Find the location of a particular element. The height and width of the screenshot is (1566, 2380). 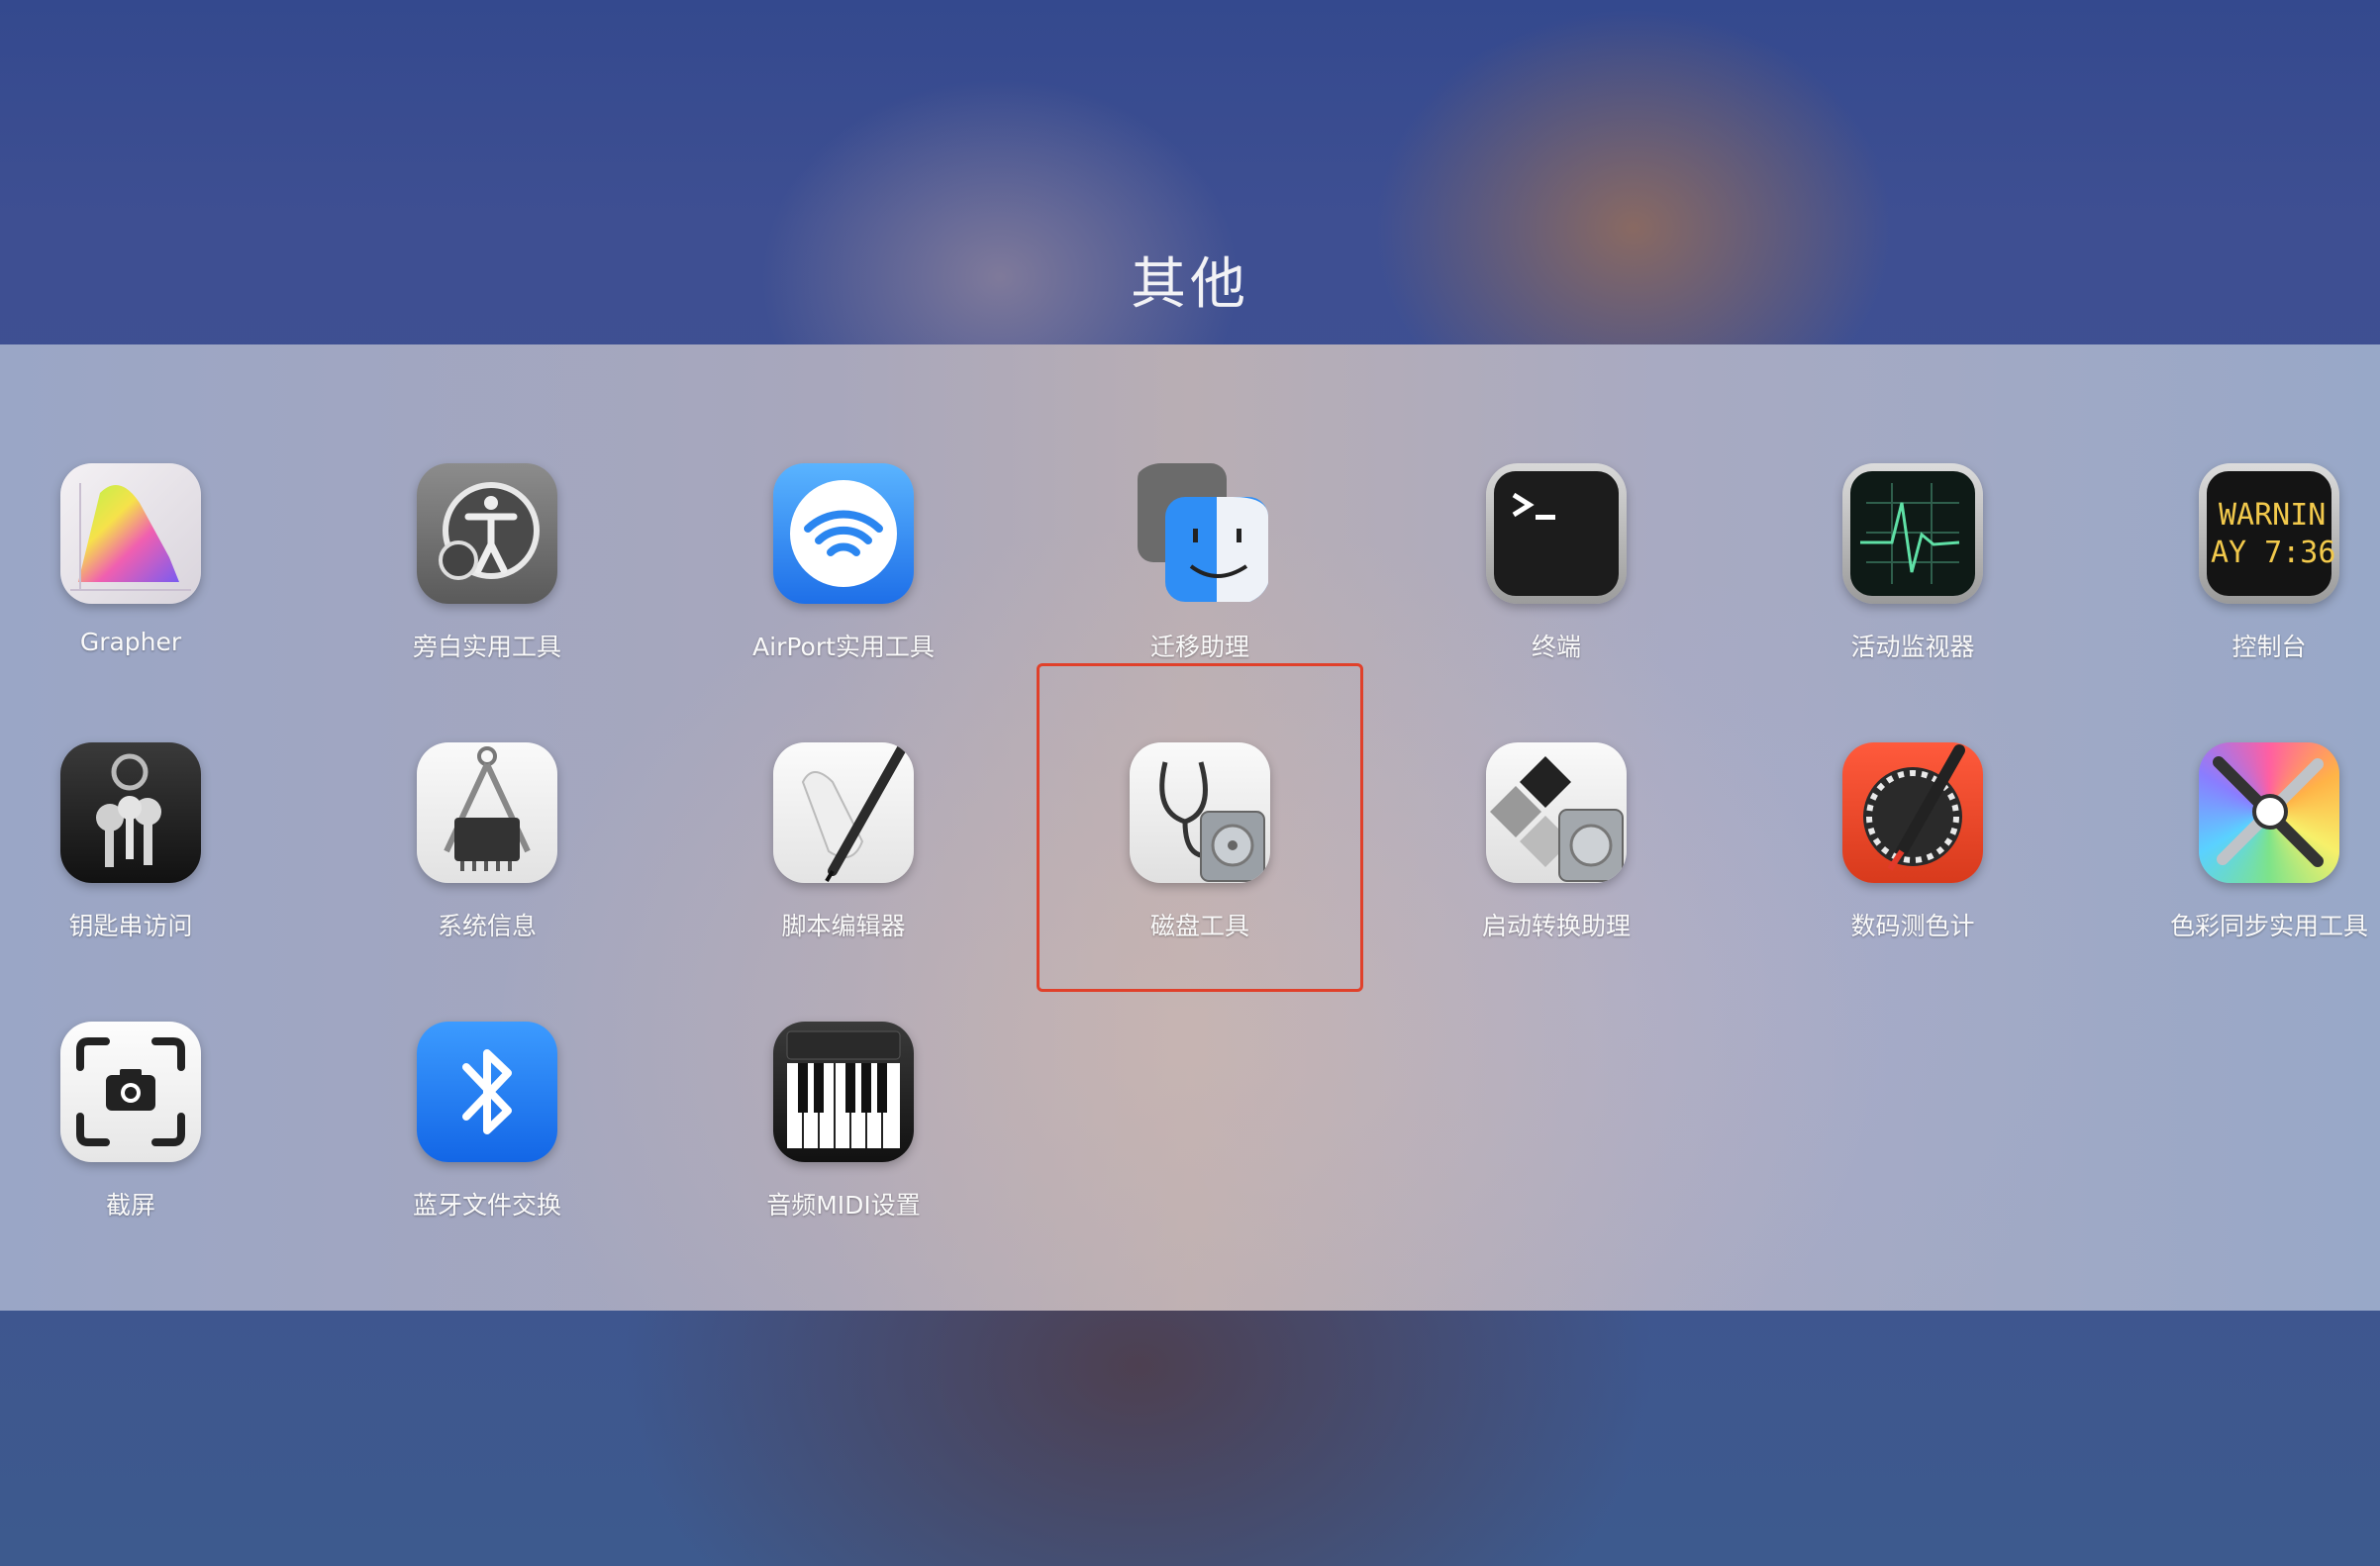

console-icon-line-1: WARNIN is located at coordinates (2272, 515).